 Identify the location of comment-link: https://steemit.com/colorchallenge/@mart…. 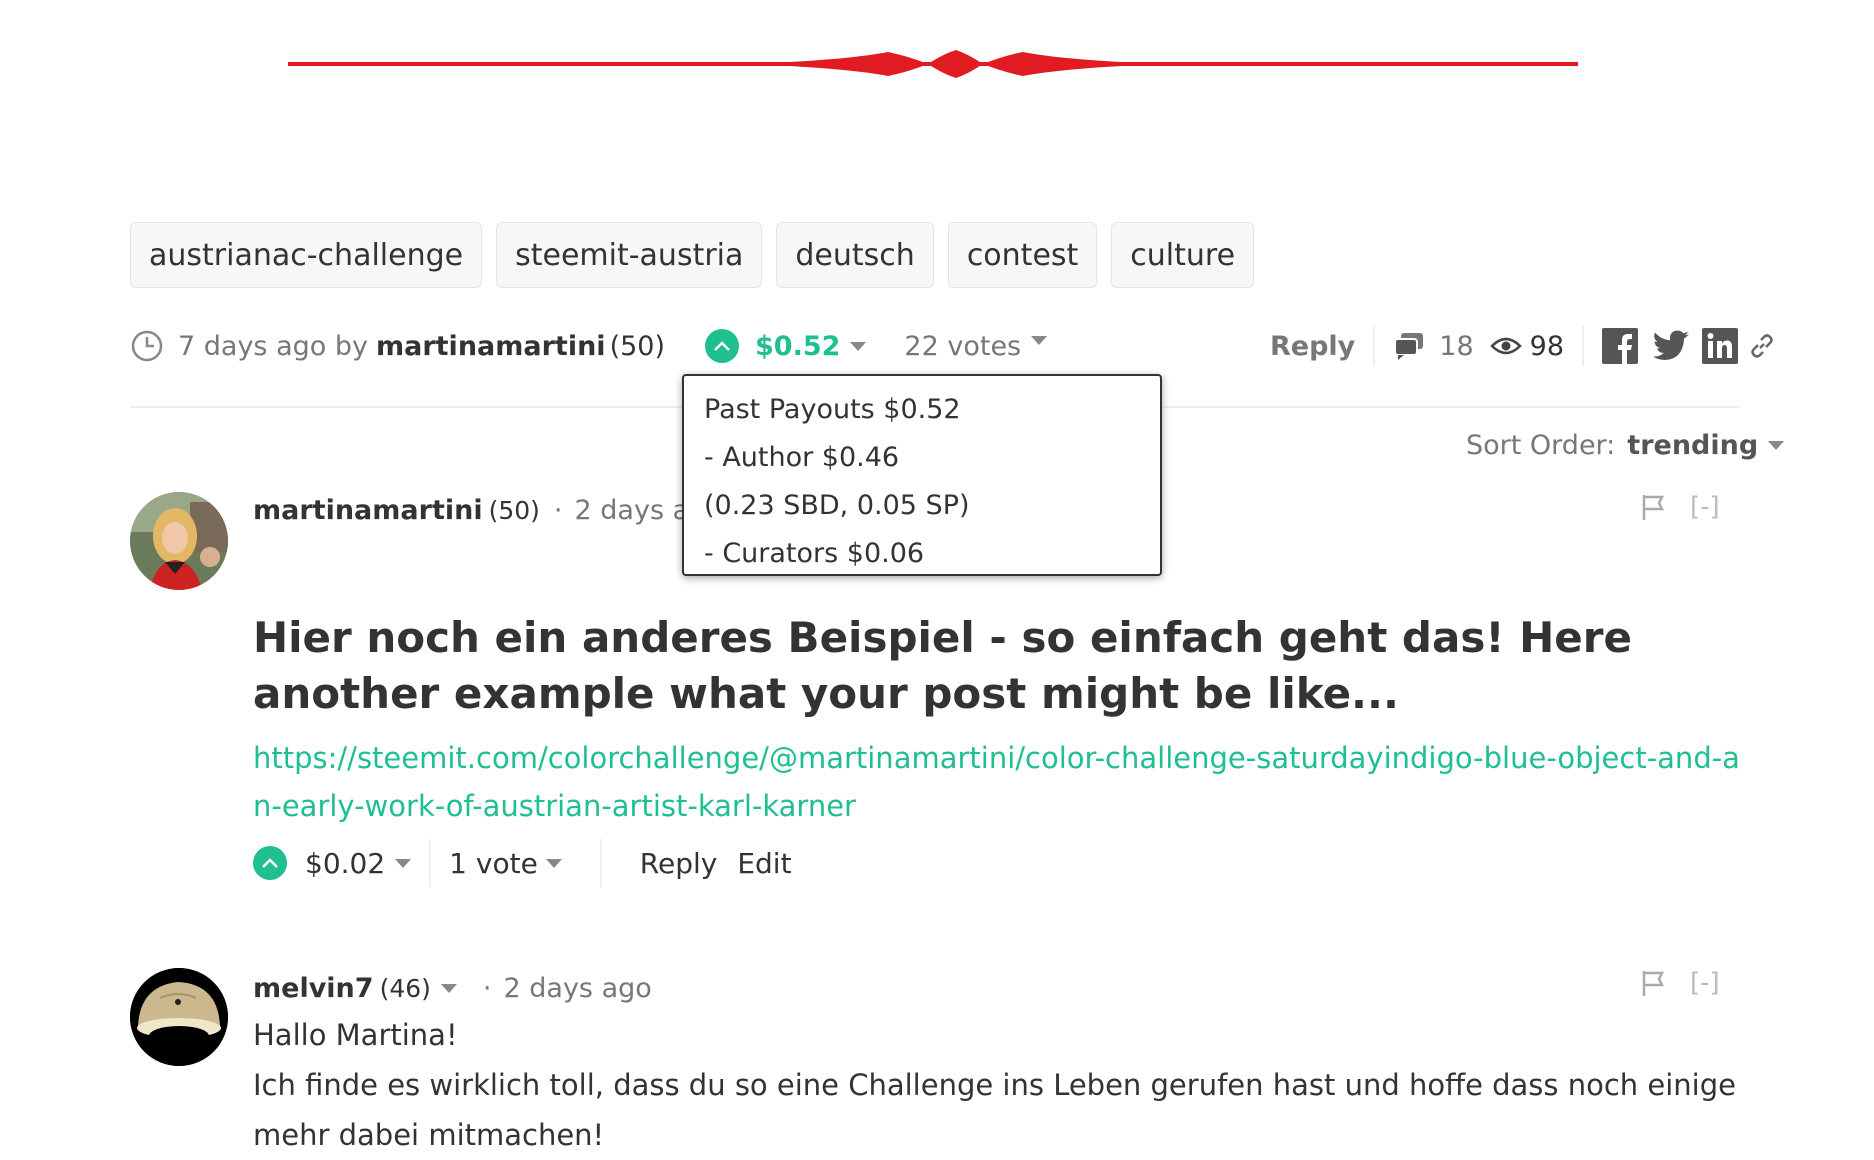
(998, 782).